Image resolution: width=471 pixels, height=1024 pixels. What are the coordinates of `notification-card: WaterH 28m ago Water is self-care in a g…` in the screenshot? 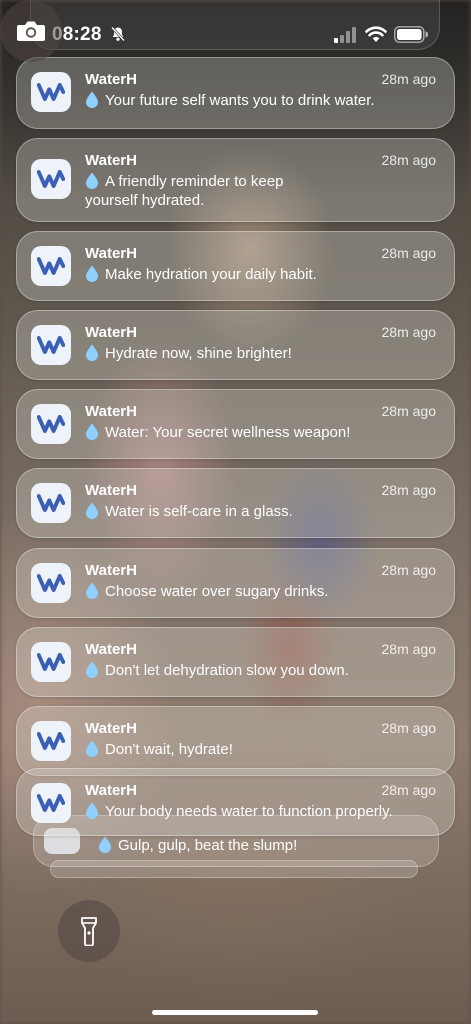 It's located at (235, 503).